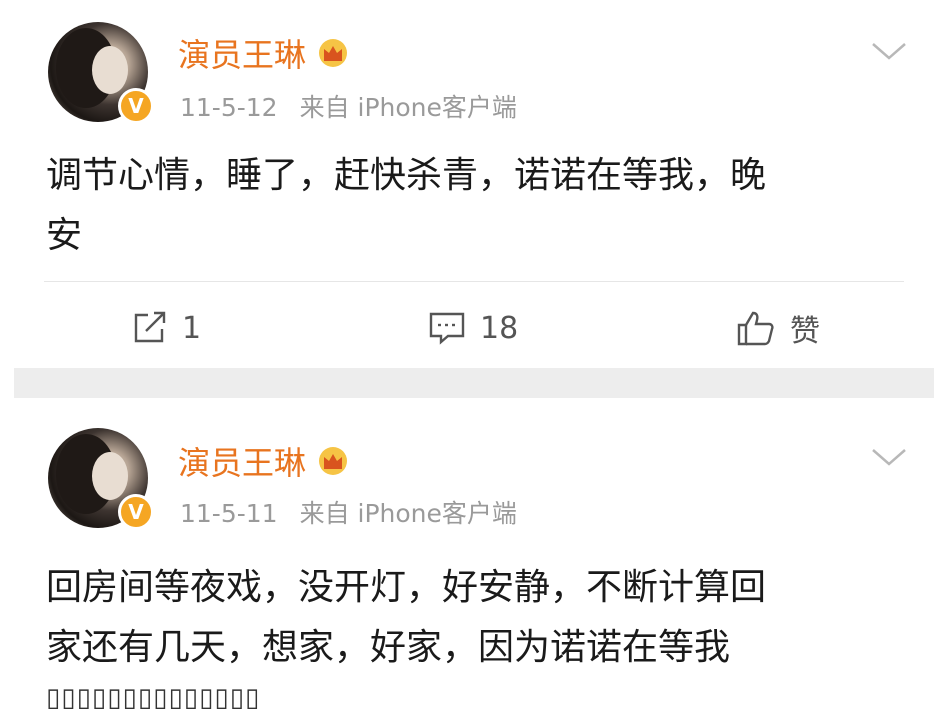 The height and width of the screenshot is (720, 941). What do you see at coordinates (406, 587) in the screenshot?
I see `content-line: 回房间等夜戏，没开灯，好安静，不断计算回` at bounding box center [406, 587].